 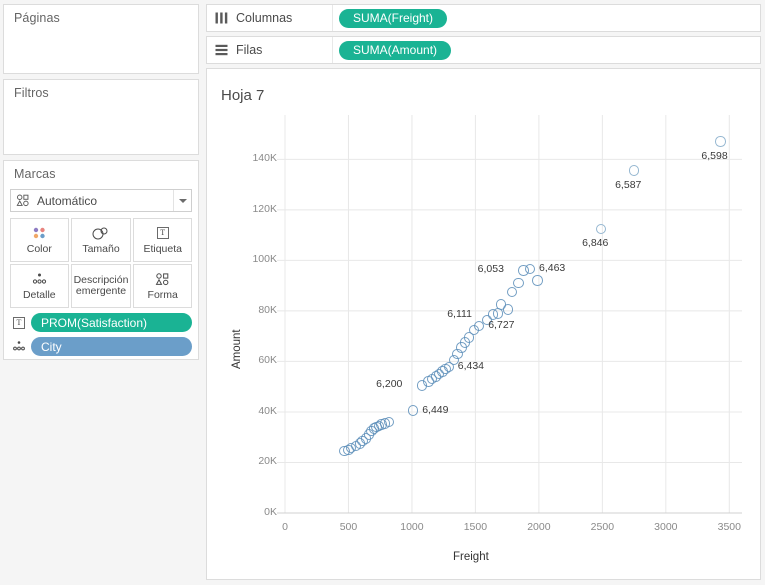 I want to click on marks-pill-row-satisfaction: T PROM(Satisfaction), so click(x=101, y=322).